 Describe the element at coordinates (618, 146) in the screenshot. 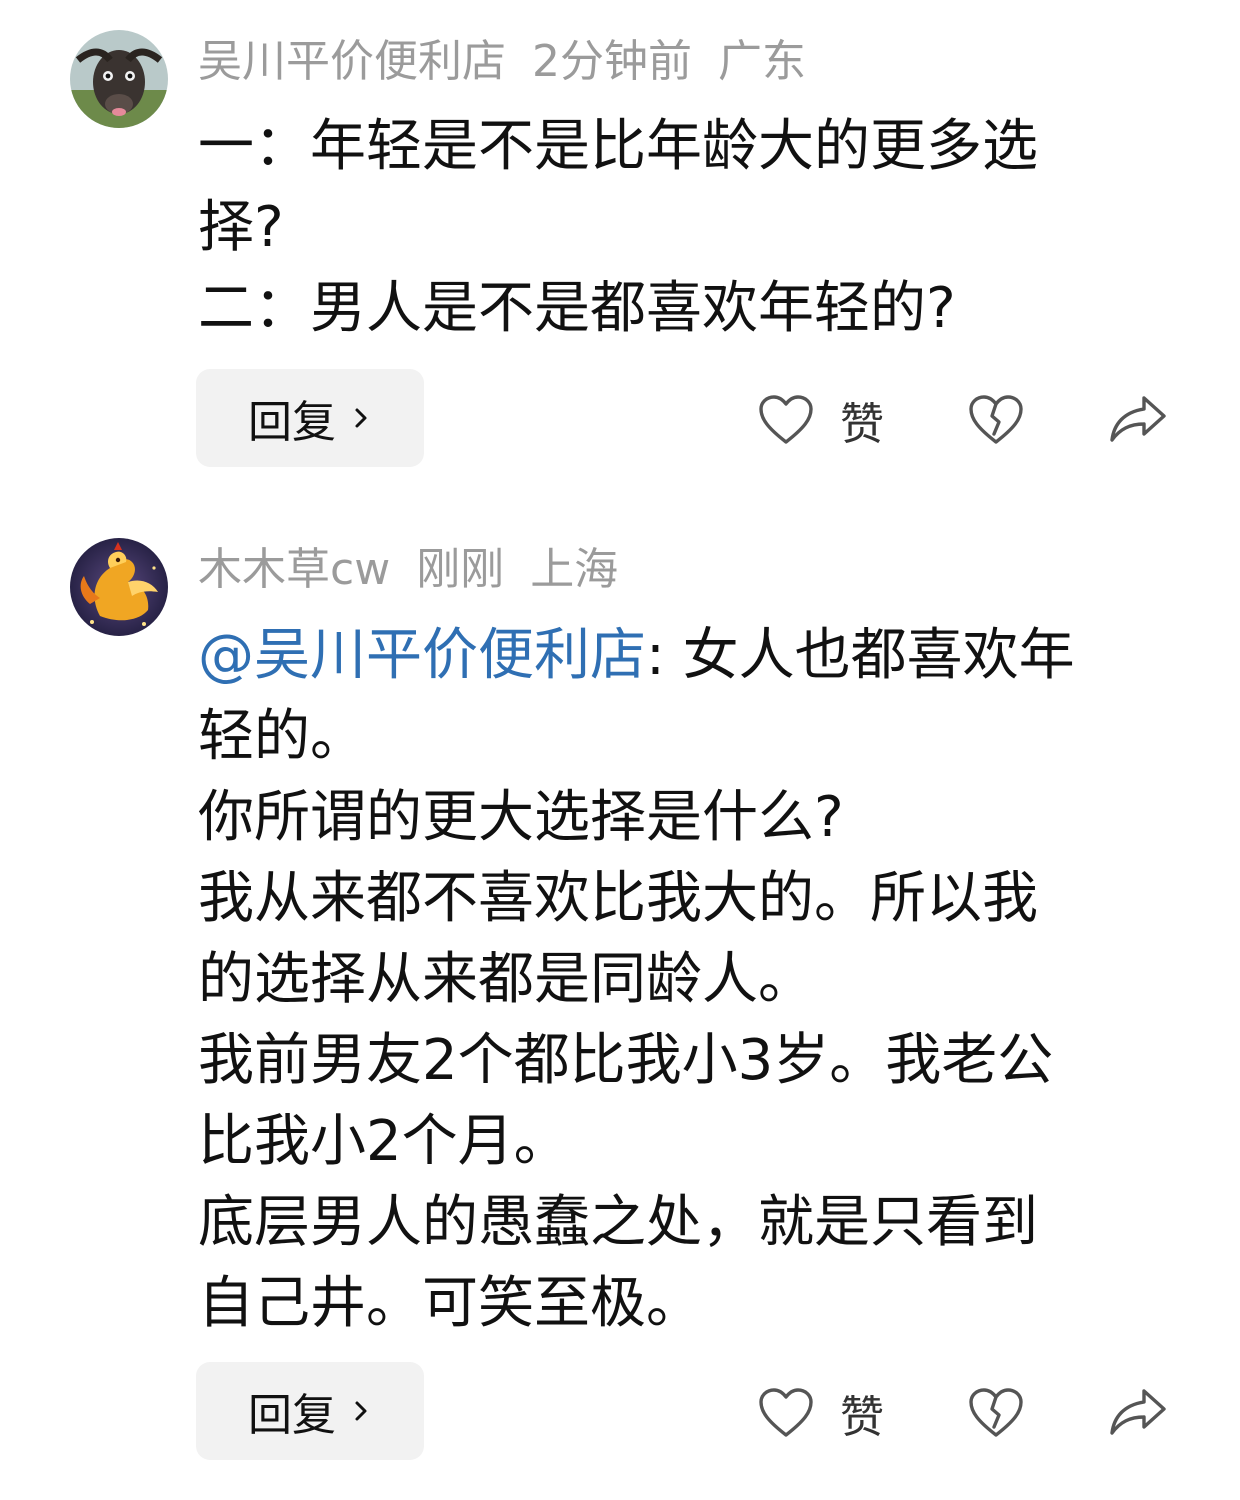

I see `text-line: 一：年轻是不是比年龄大的更多选` at that location.